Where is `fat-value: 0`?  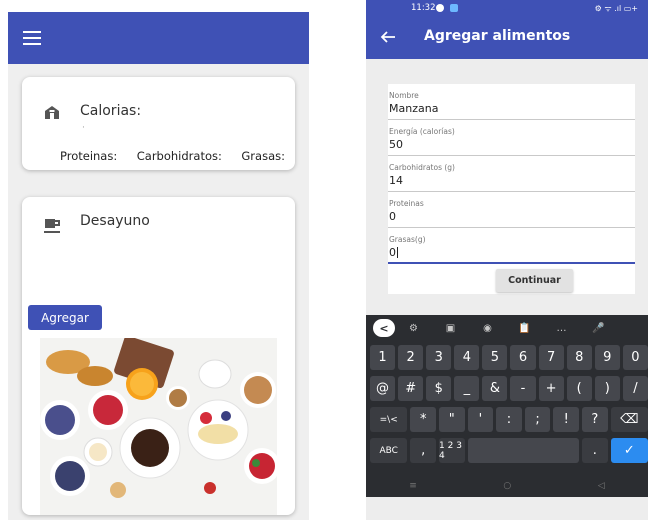 fat-value: 0 is located at coordinates (392, 252).